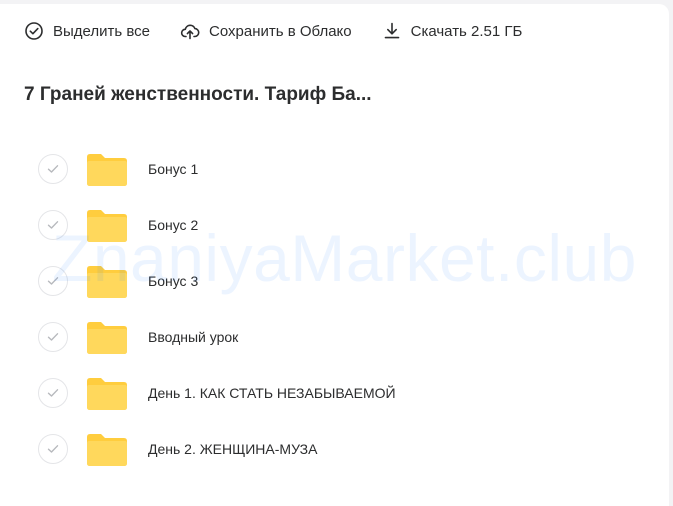 This screenshot has width=673, height=506. I want to click on select-all-button: Выделить все, so click(87, 31).